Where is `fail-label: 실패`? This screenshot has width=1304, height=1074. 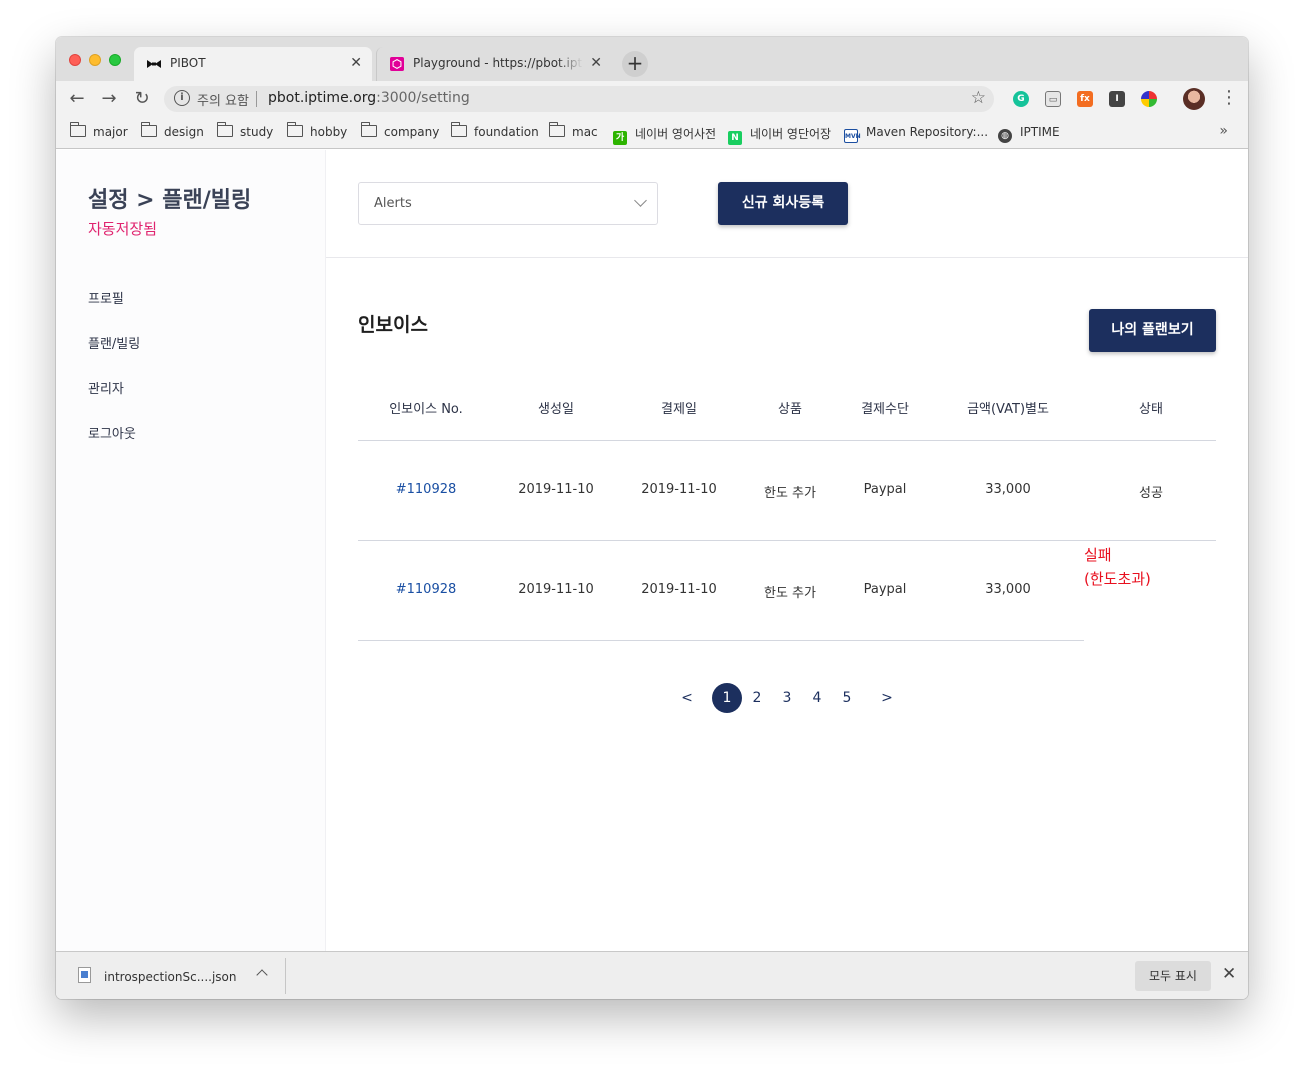 fail-label: 실패 is located at coordinates (1098, 555).